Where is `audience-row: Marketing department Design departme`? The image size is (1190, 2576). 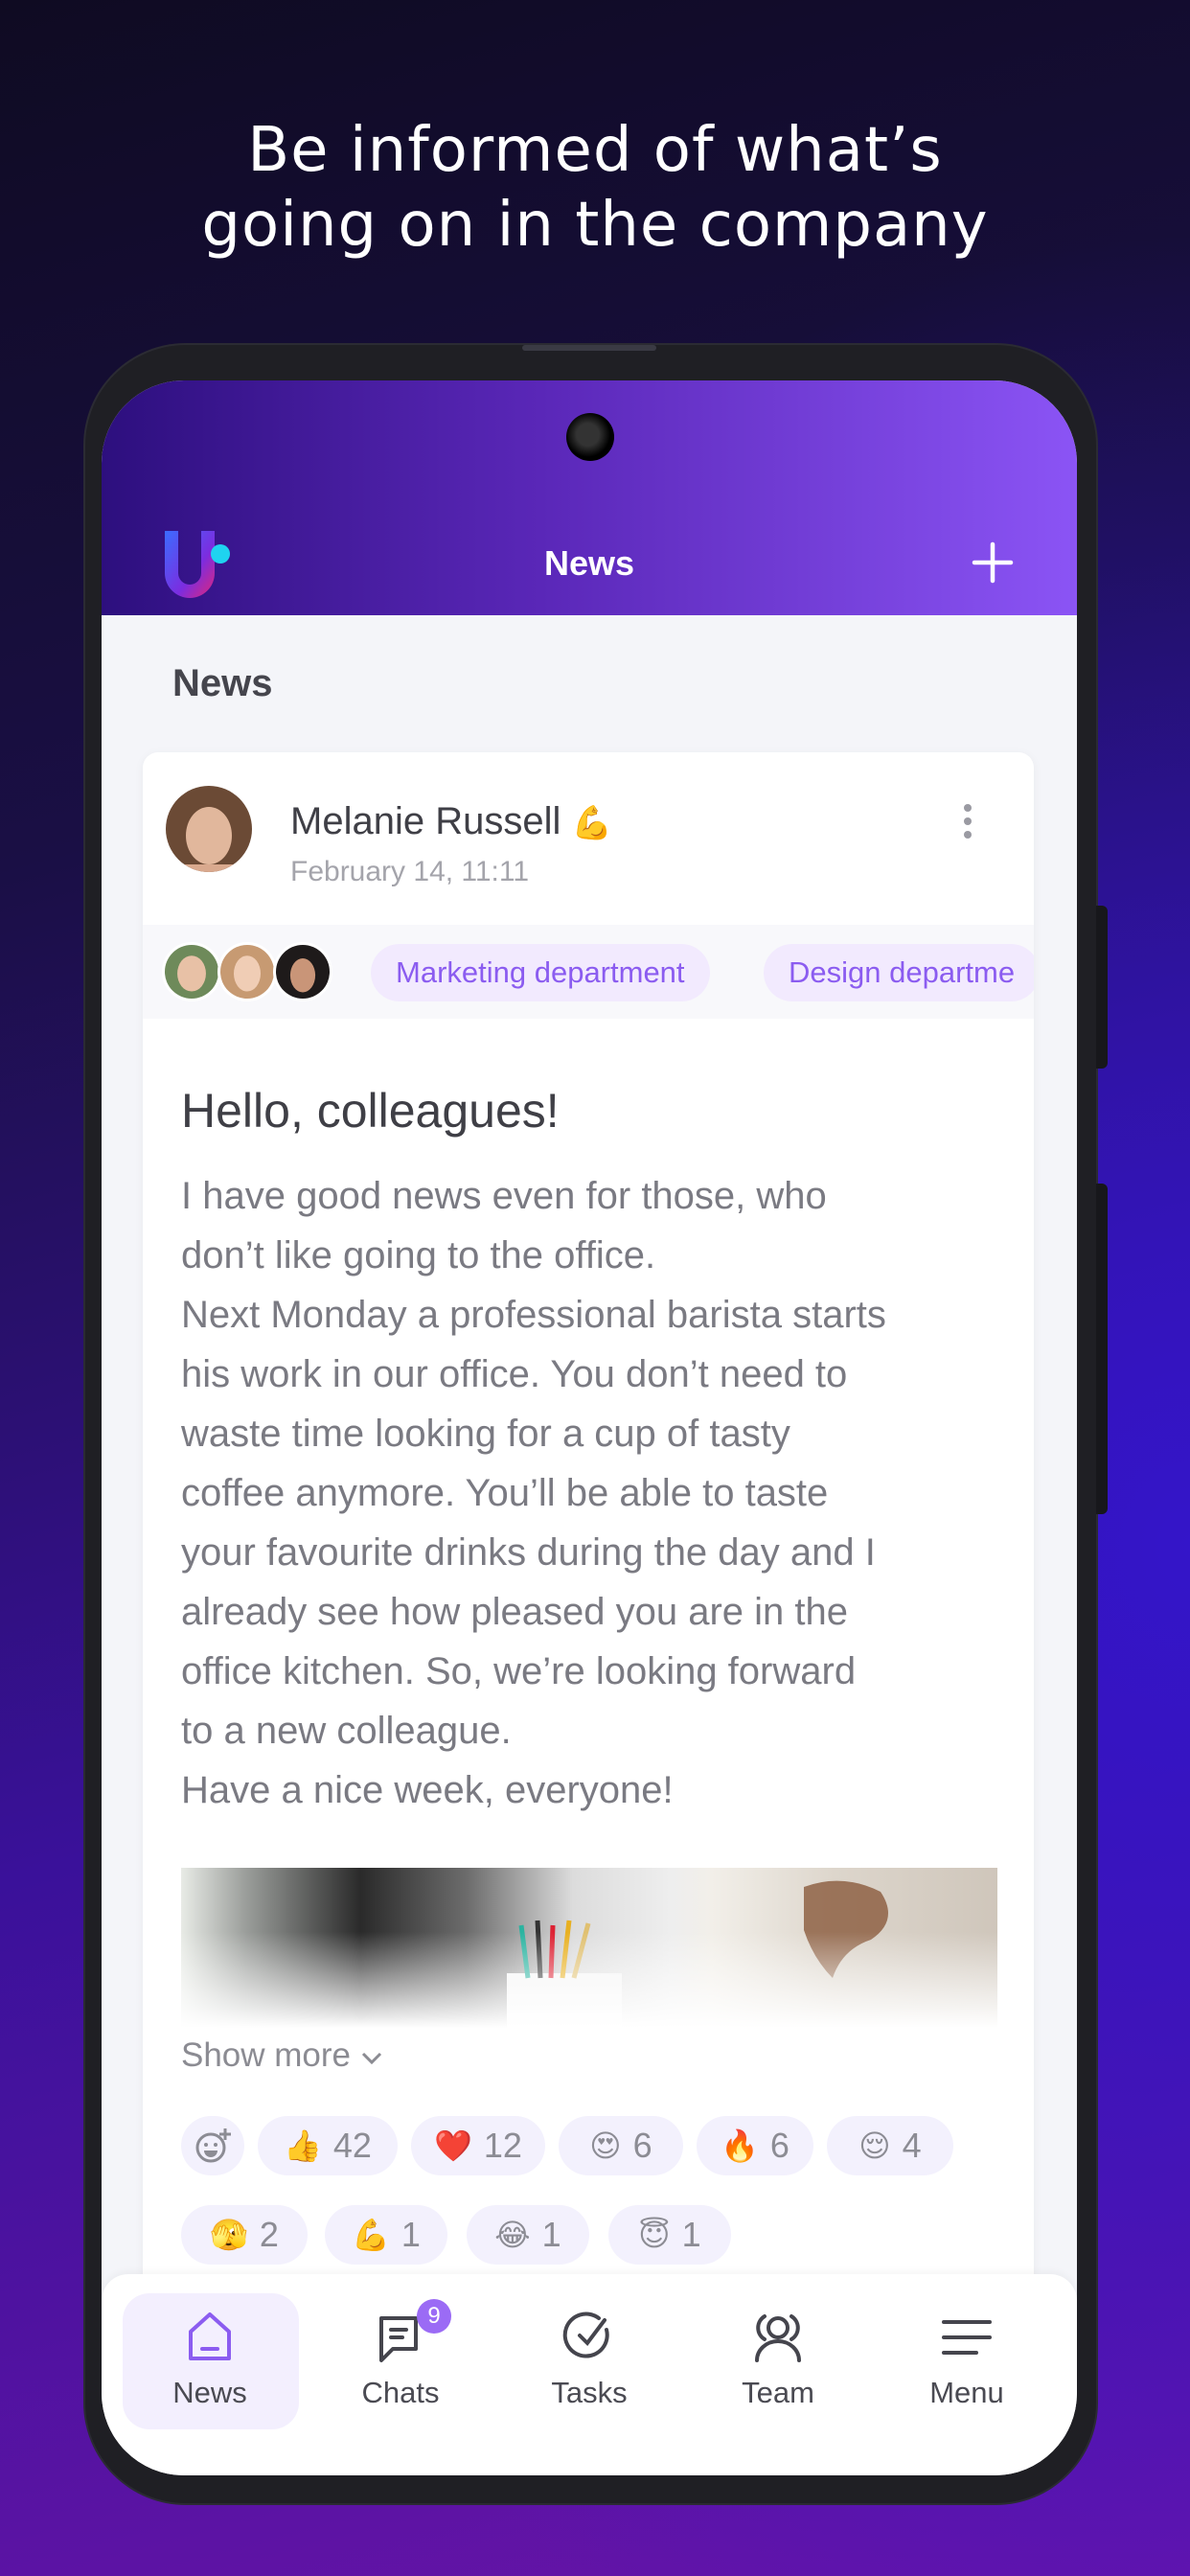 audience-row: Marketing department Design departme is located at coordinates (589, 972).